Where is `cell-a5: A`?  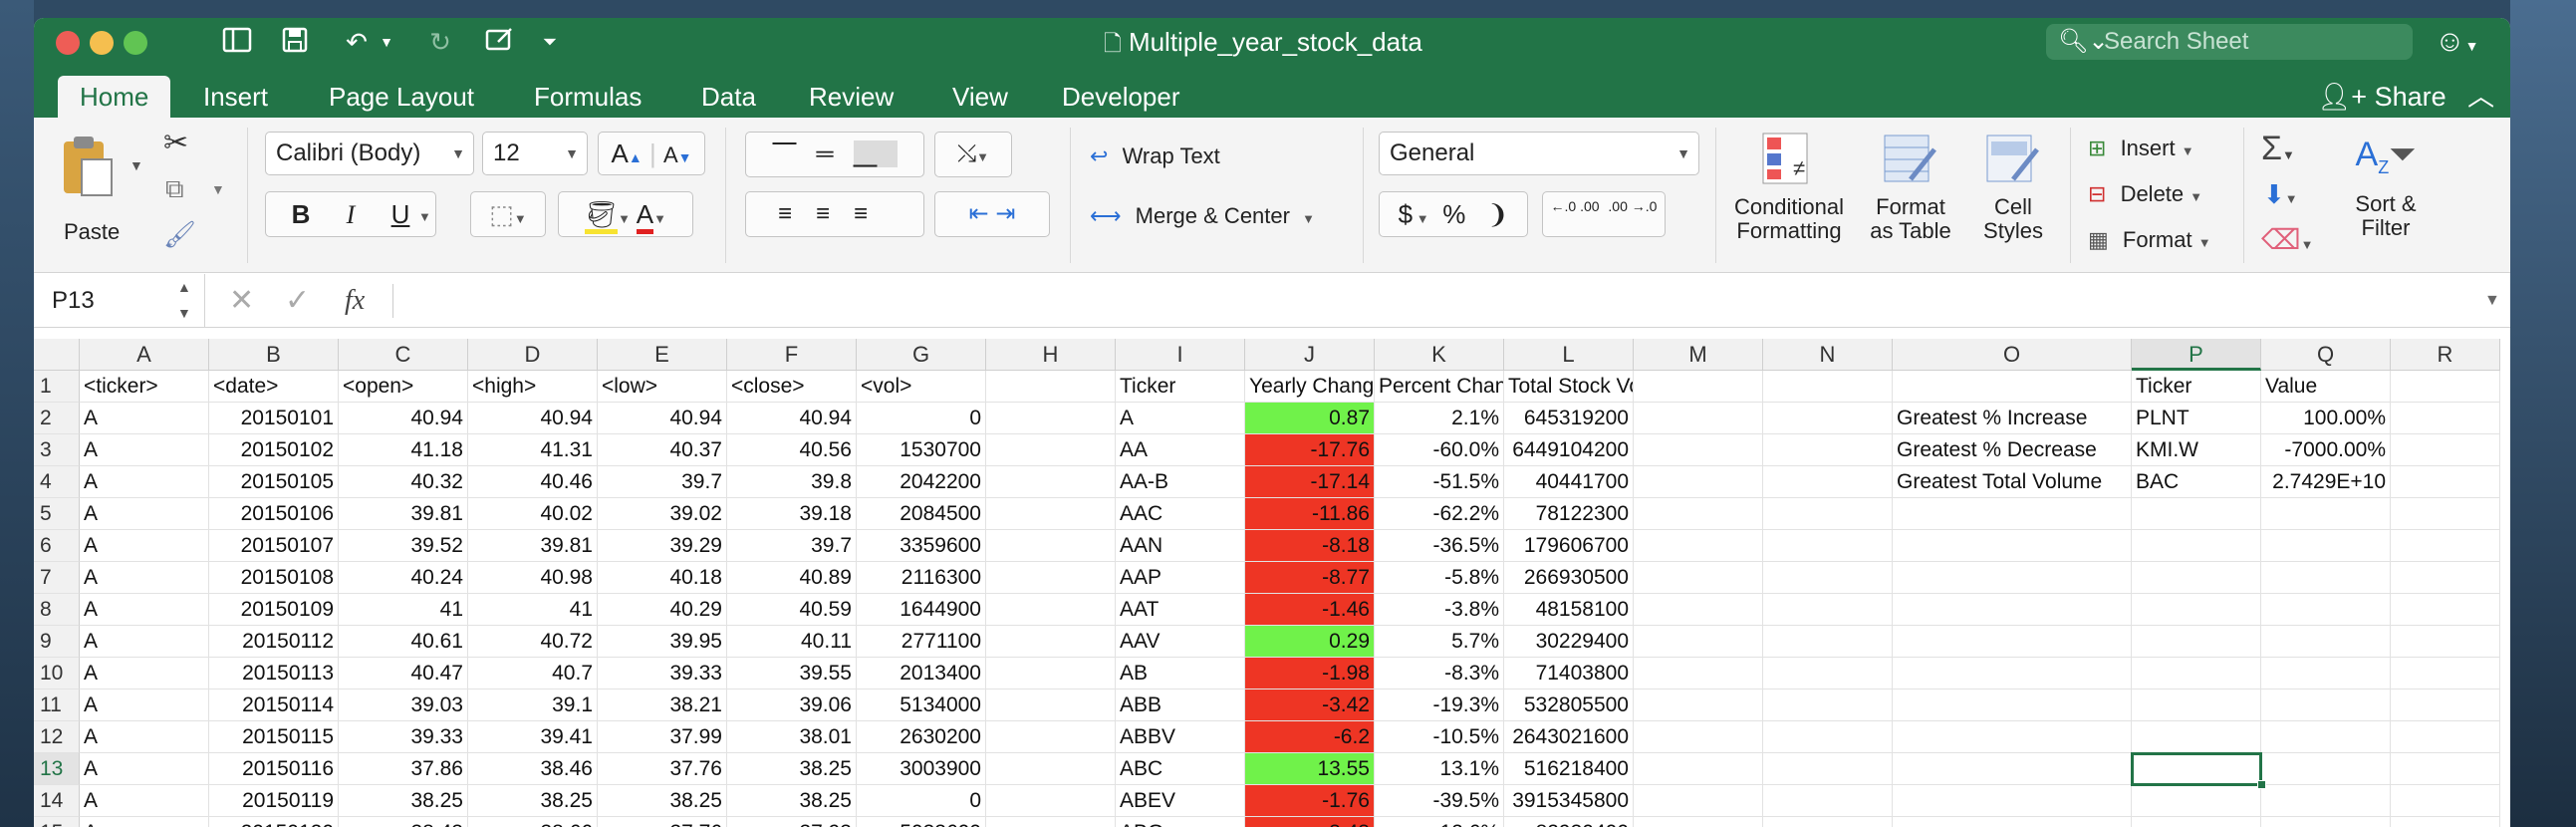
cell-a5: A is located at coordinates (144, 514).